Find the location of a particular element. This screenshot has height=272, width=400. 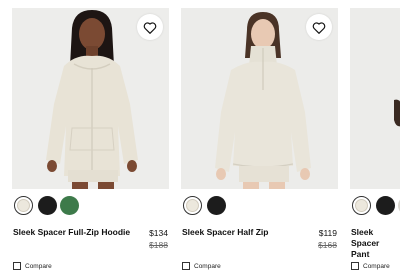

product-price: $134 $188 is located at coordinates (158, 239).